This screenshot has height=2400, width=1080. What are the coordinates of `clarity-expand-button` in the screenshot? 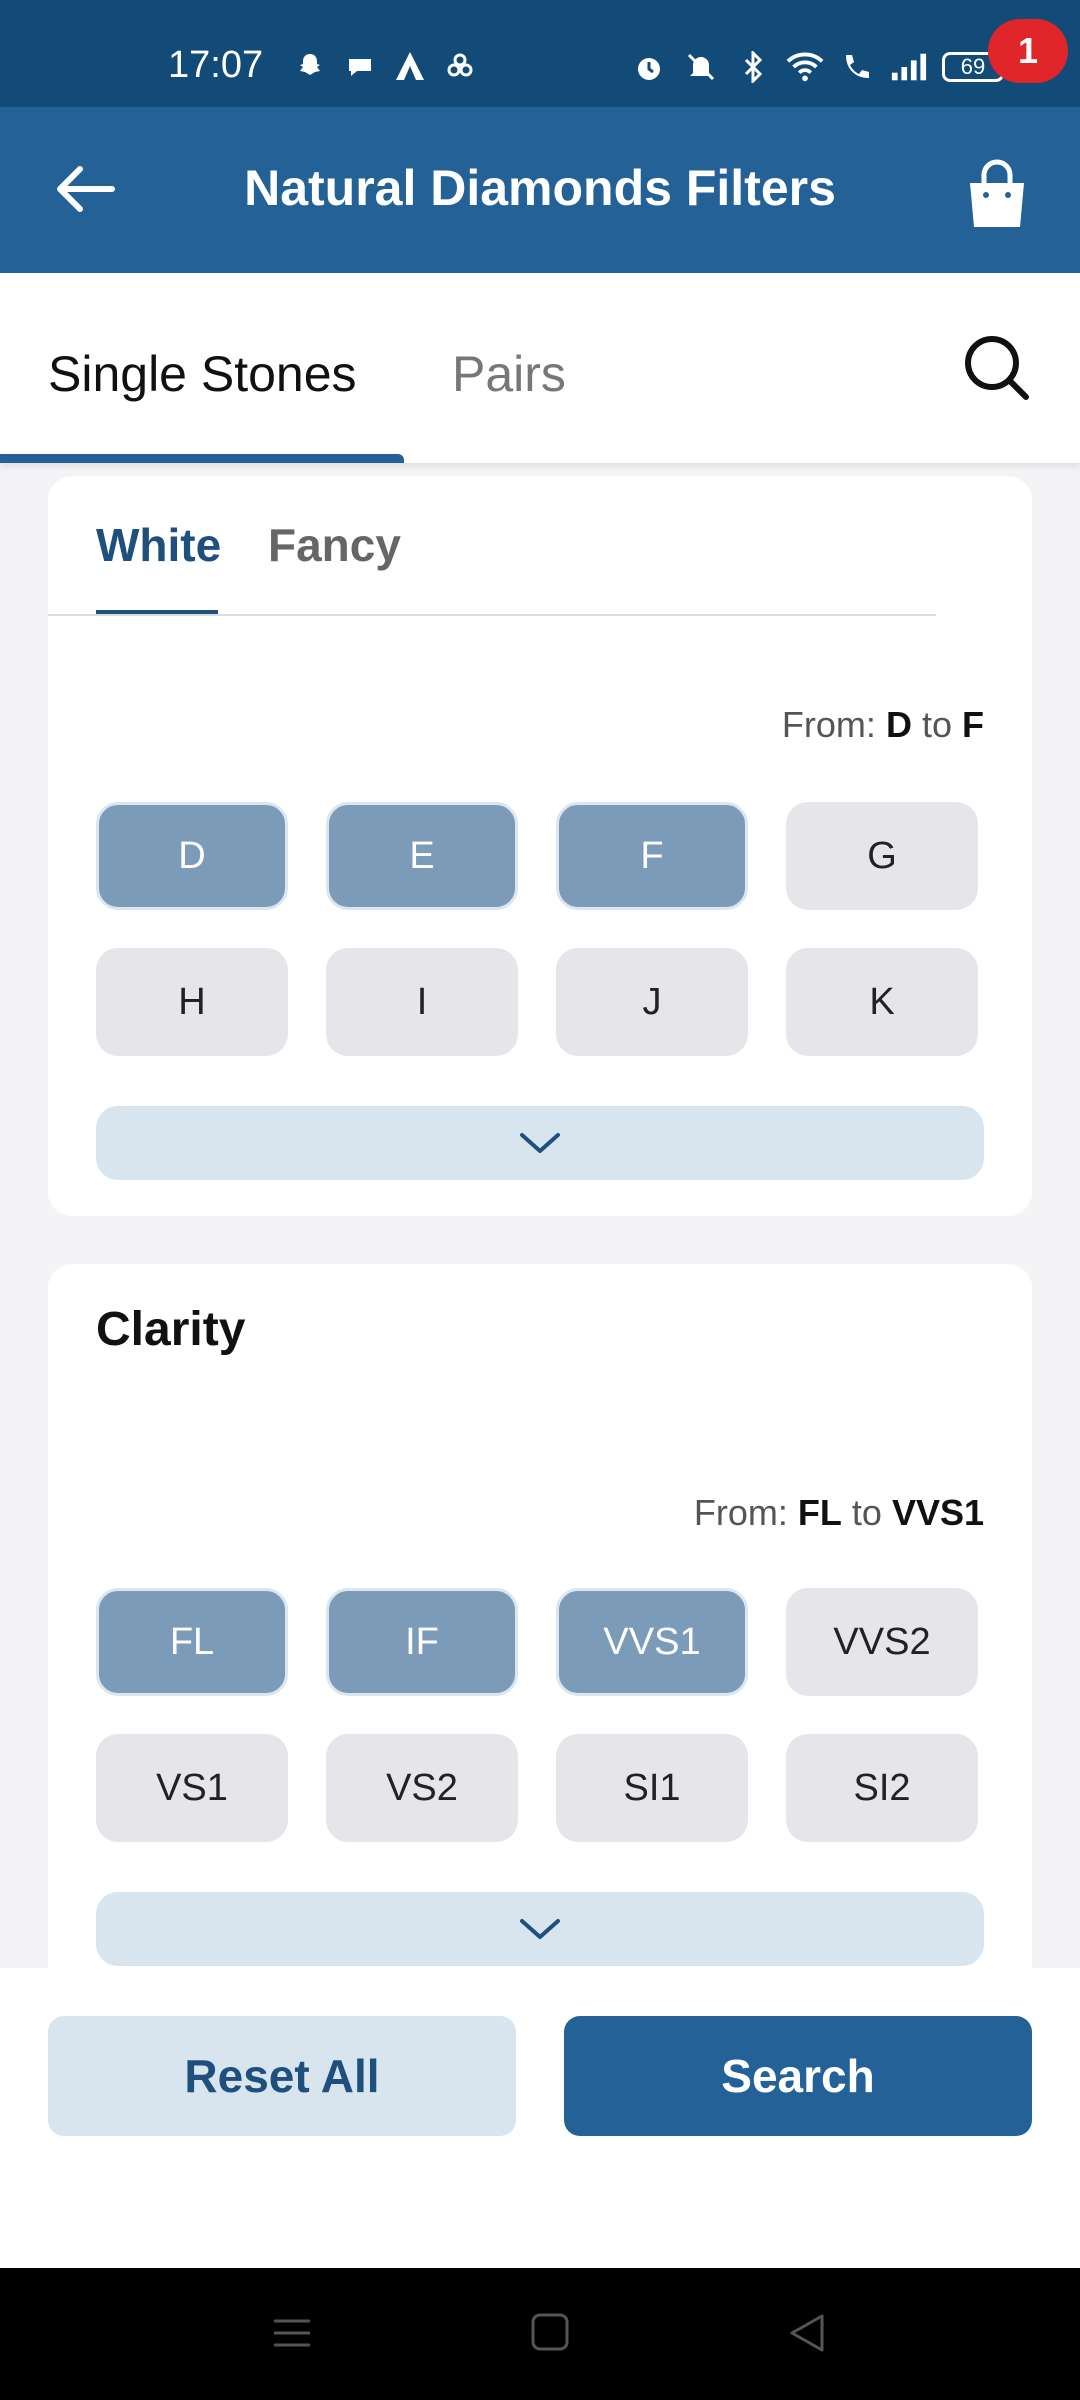 It's located at (540, 1929).